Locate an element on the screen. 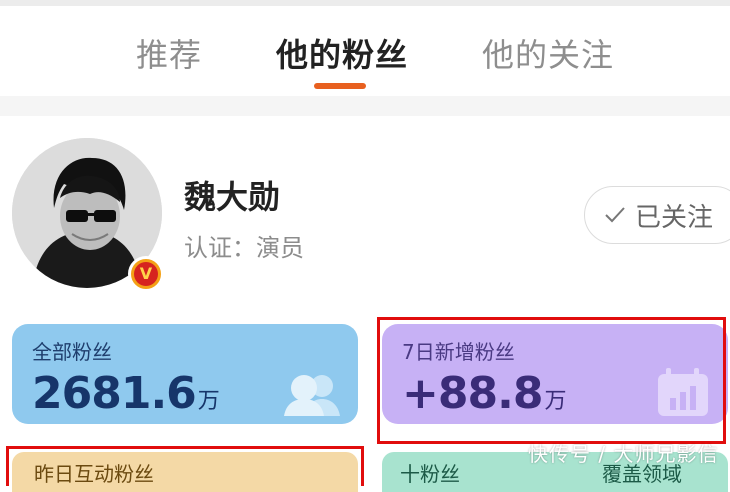 The width and height of the screenshot is (730, 492). verified-badge-label: V is located at coordinates (146, 274).